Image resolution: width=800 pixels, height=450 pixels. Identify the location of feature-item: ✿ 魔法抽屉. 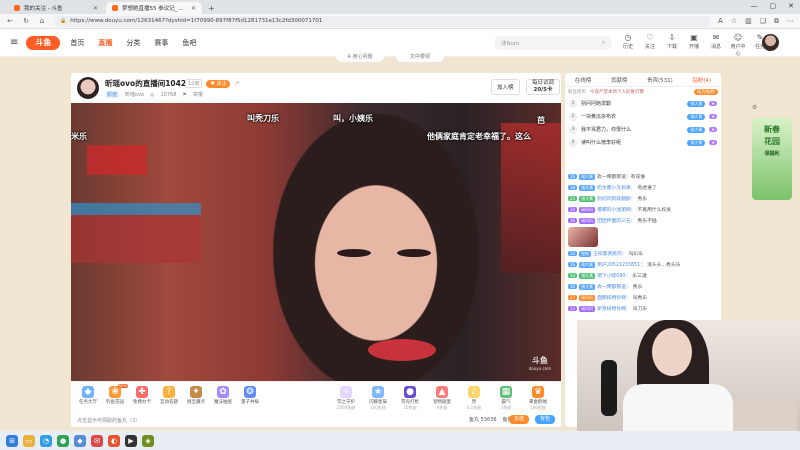
(223, 395).